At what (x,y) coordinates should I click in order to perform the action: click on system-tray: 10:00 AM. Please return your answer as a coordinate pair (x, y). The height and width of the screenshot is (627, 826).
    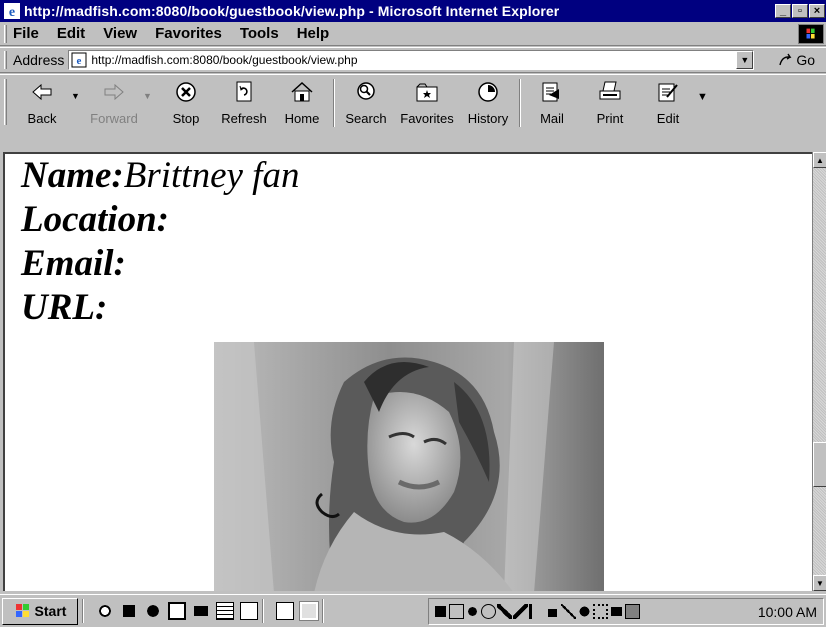
    Looking at the image, I should click on (626, 611).